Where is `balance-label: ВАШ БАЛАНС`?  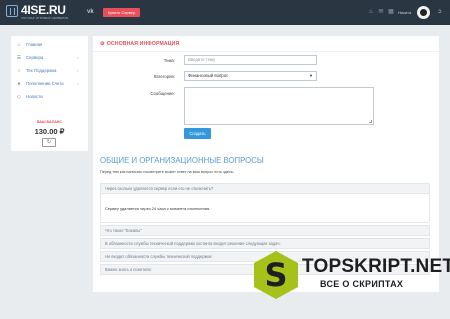 balance-label: ВАШ БАЛАНС is located at coordinates (49, 122).